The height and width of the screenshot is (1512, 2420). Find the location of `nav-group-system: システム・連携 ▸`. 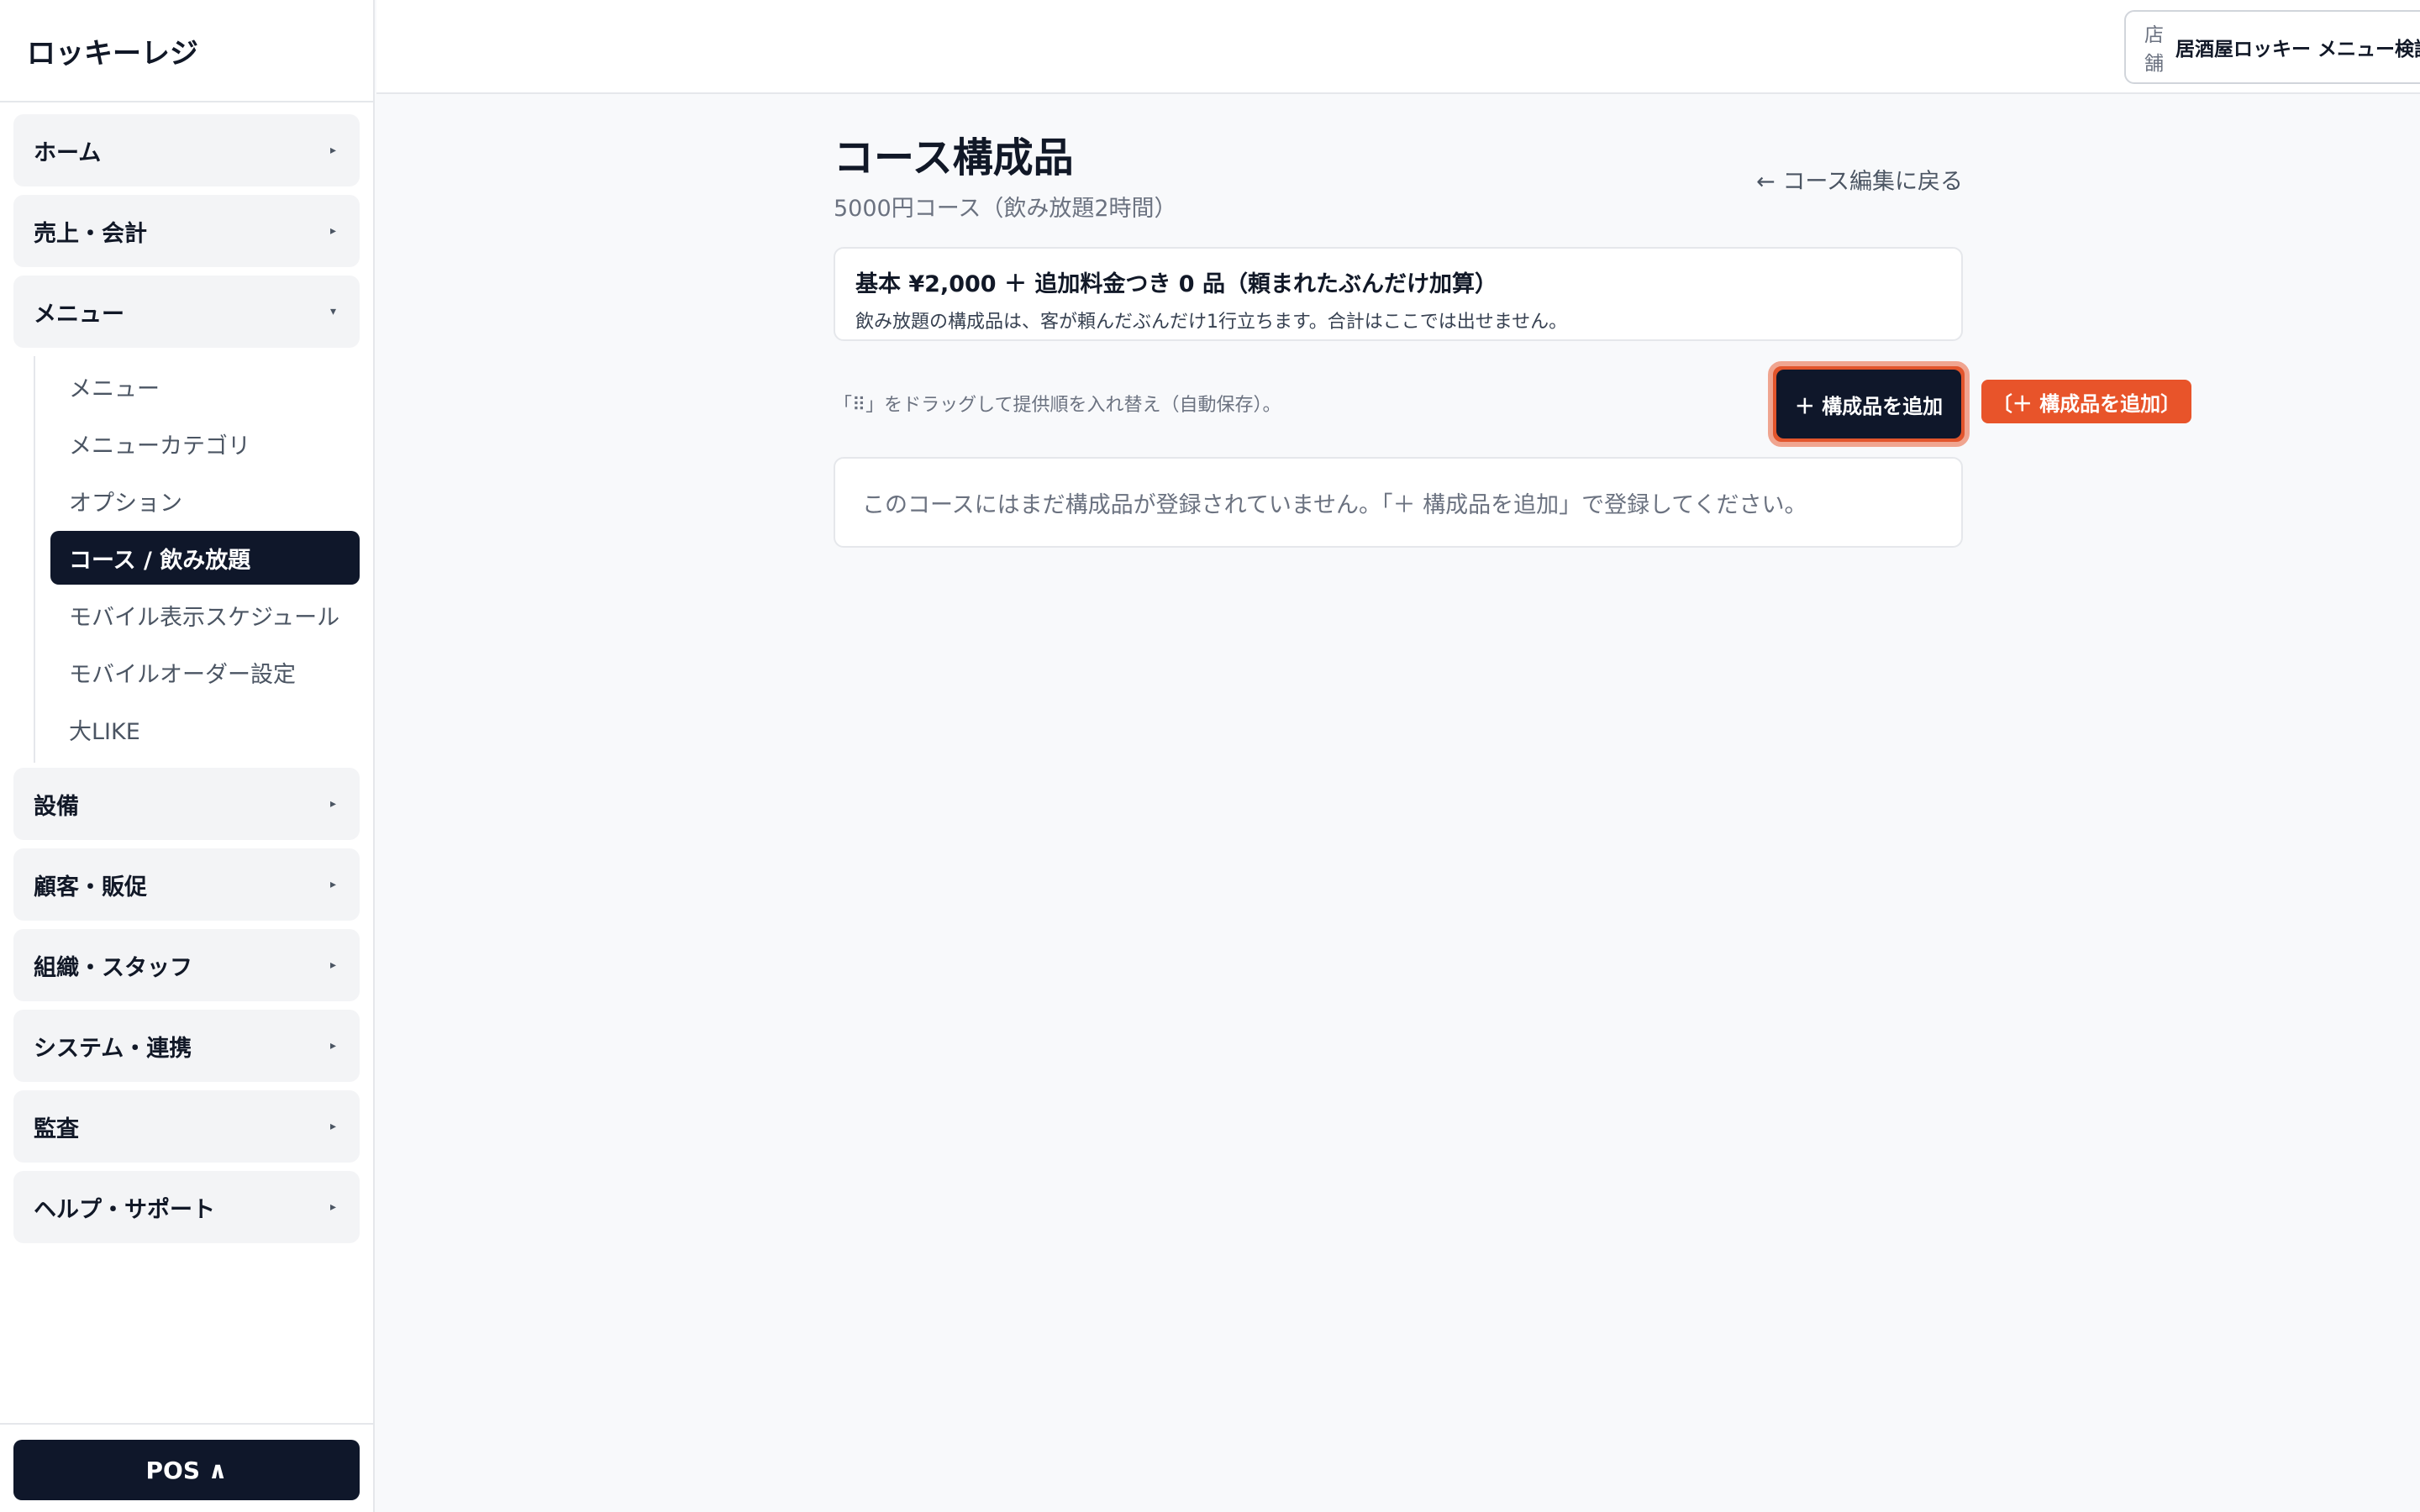

nav-group-system: システム・連携 ▸ is located at coordinates (187, 1046).